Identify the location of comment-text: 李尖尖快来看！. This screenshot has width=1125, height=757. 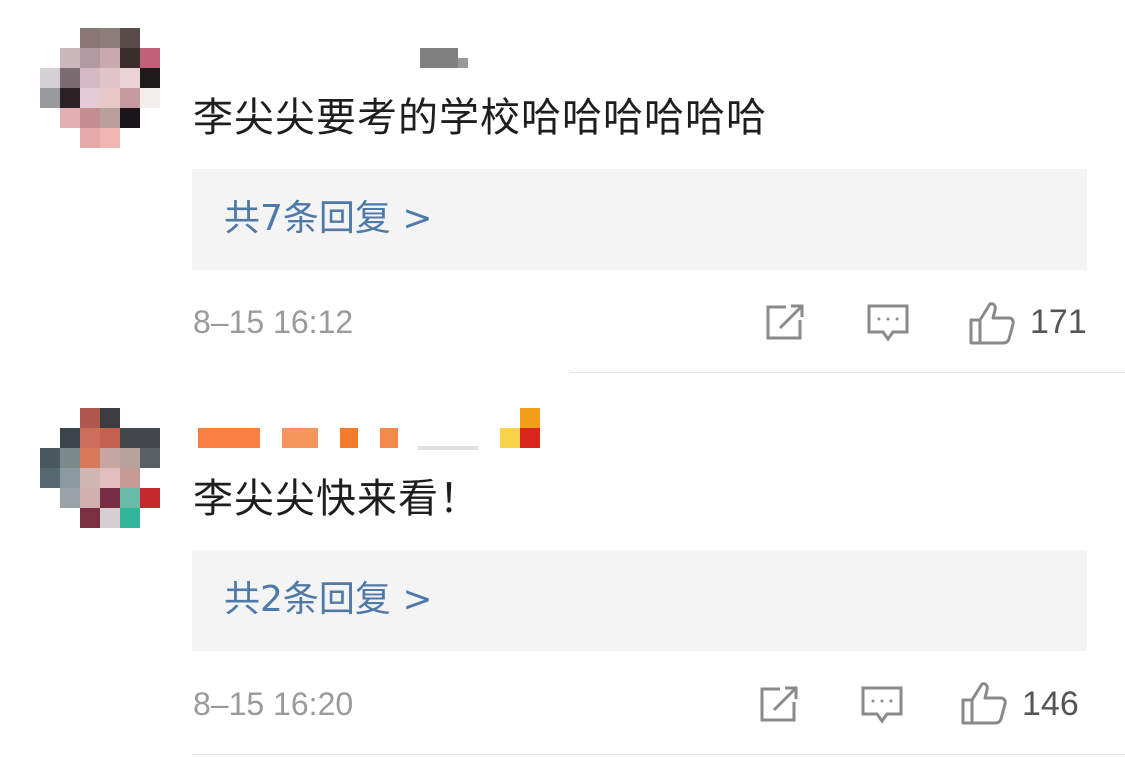
(336, 499).